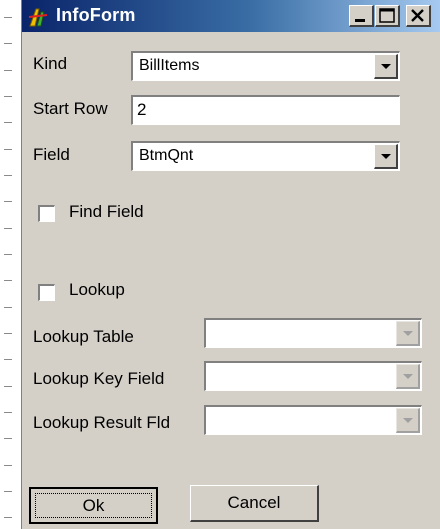  I want to click on kind-value: BillItems, so click(169, 65).